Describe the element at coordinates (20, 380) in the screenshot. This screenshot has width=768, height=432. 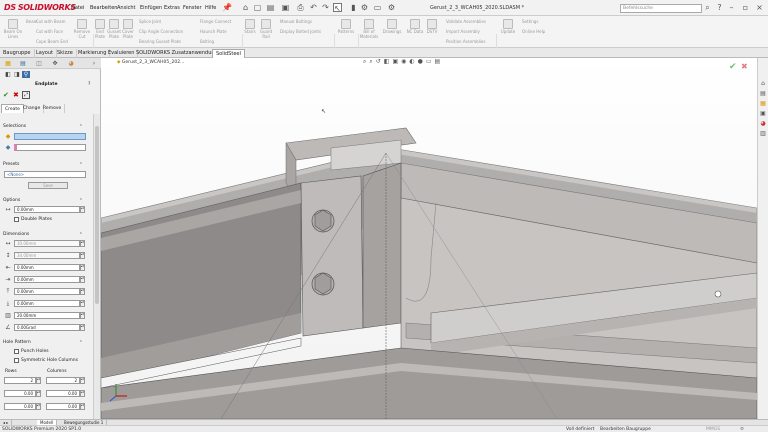
I see `rows-field: 2` at that location.